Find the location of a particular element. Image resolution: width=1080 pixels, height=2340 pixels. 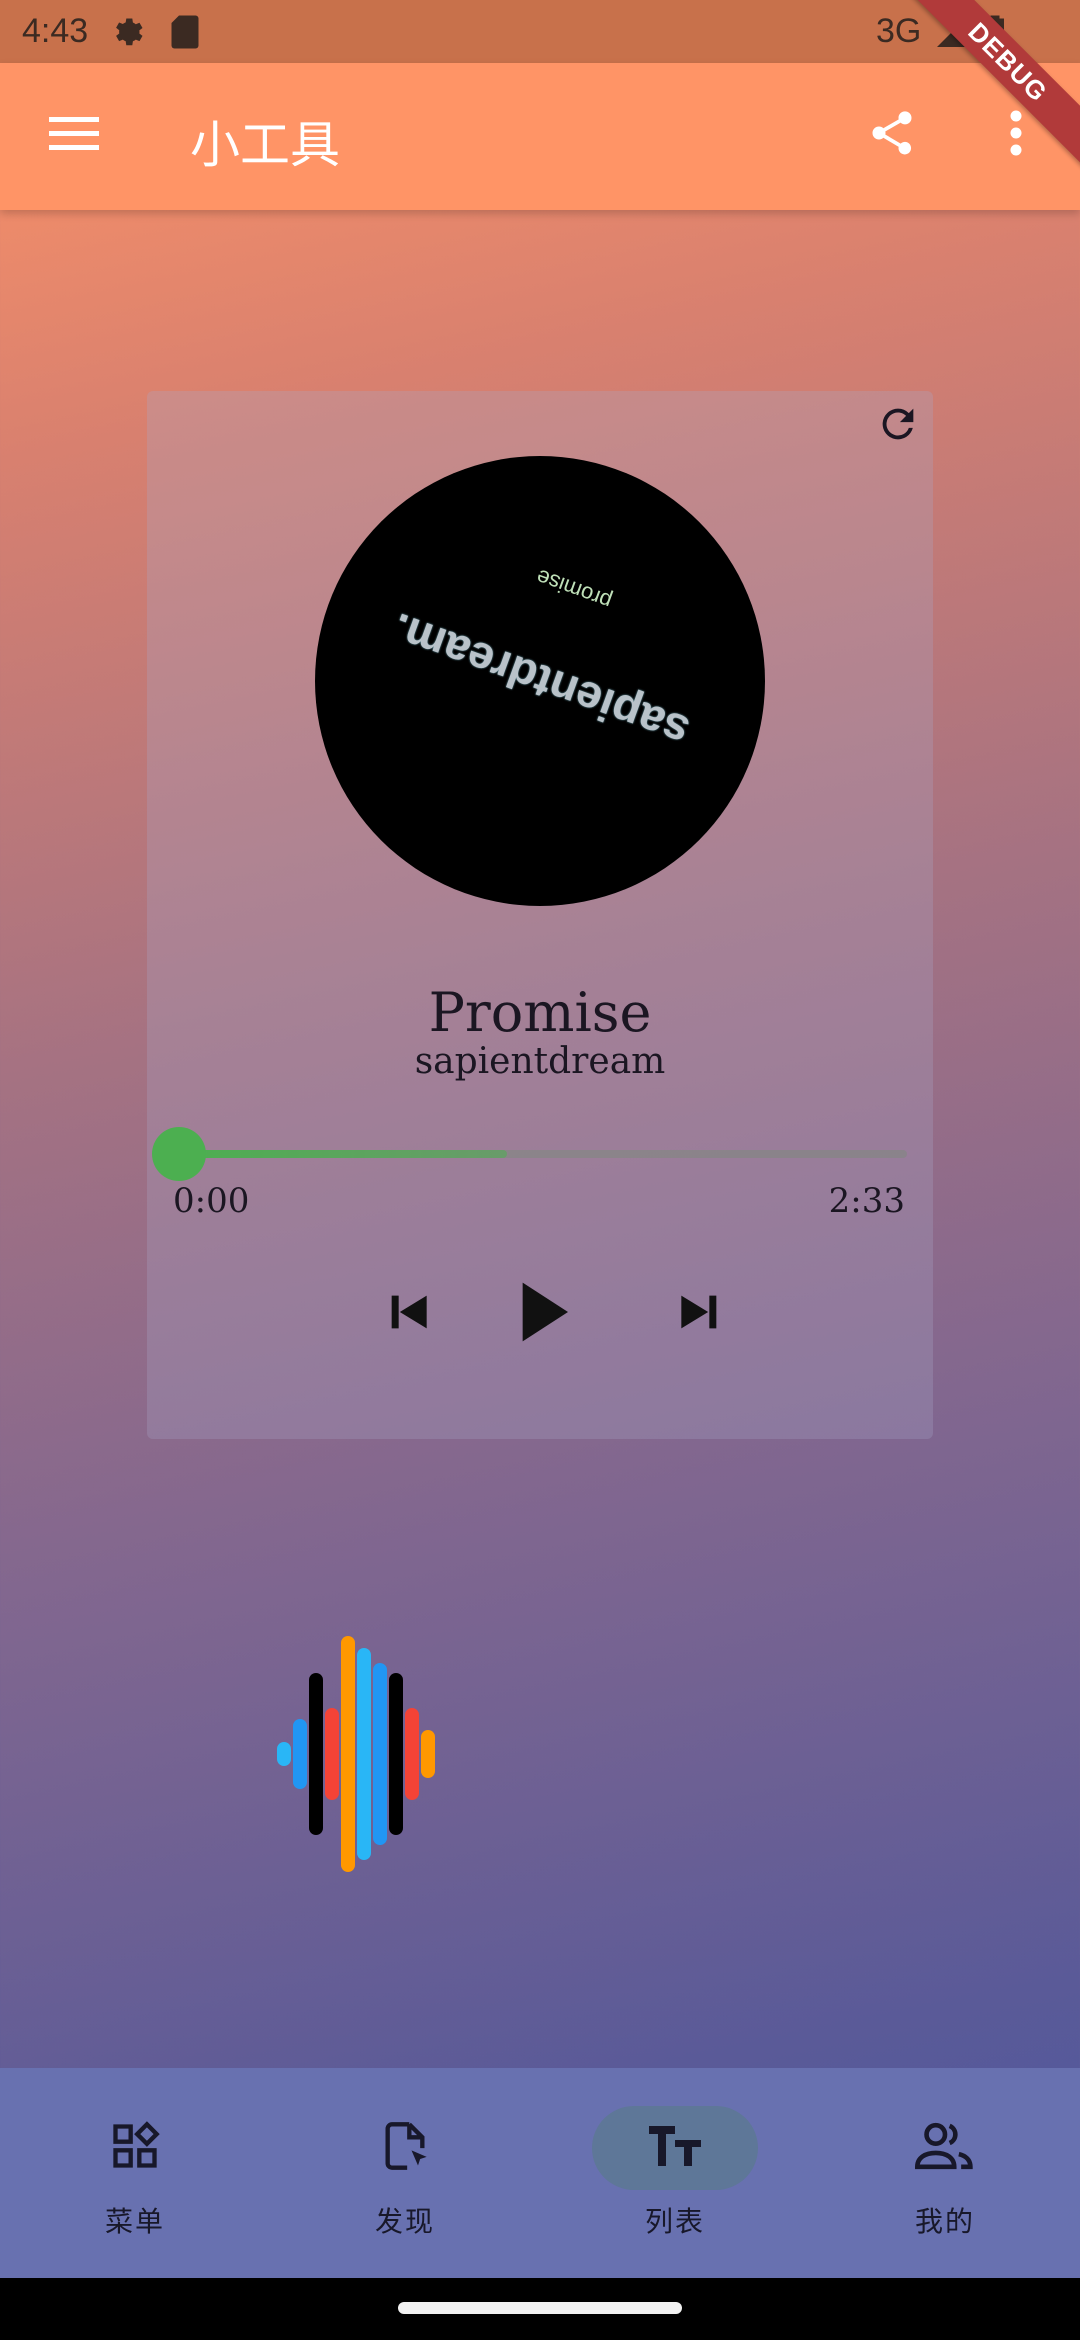

play-button is located at coordinates (544, 1314).